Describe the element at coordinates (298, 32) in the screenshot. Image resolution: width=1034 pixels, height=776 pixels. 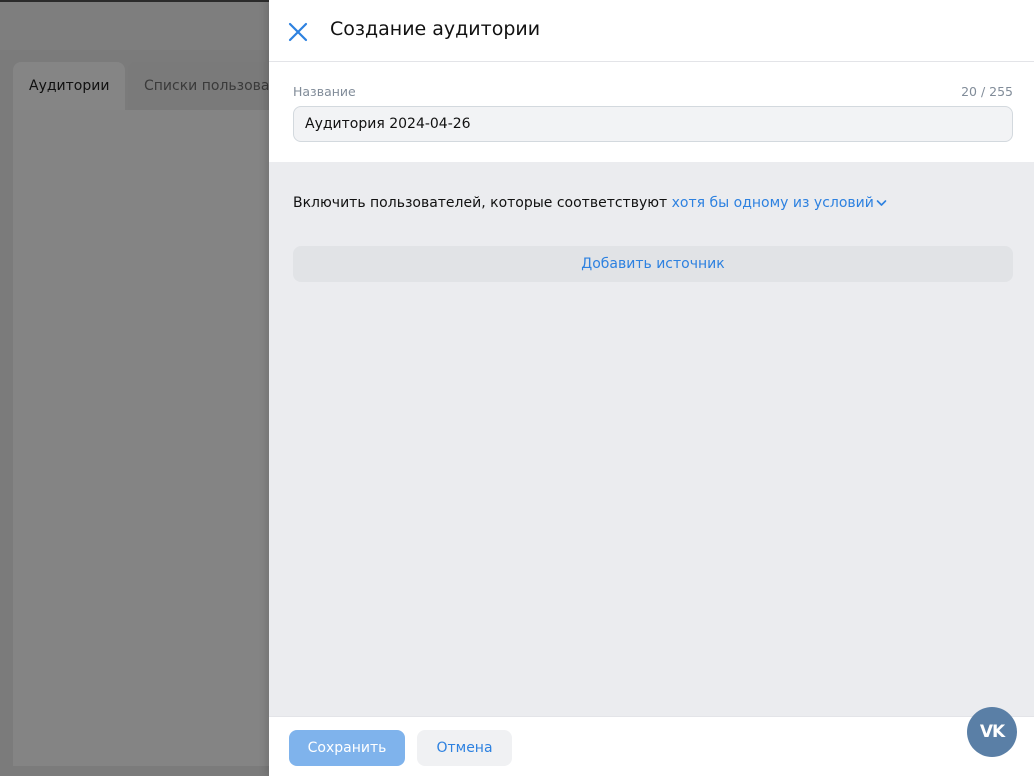
I see `close-icon` at that location.